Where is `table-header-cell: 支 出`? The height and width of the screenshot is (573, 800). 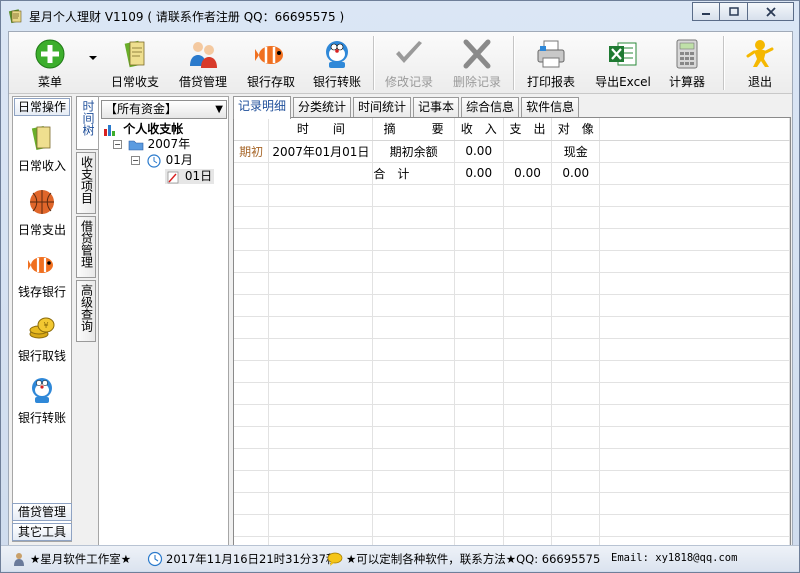 table-header-cell: 支 出 is located at coordinates (528, 129).